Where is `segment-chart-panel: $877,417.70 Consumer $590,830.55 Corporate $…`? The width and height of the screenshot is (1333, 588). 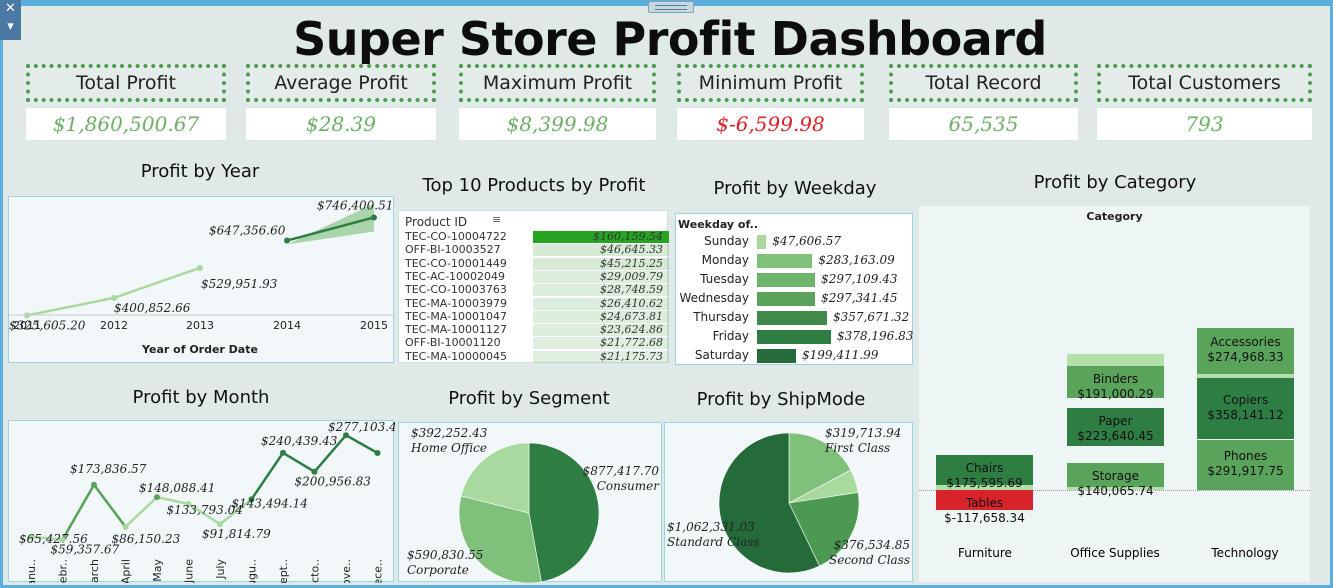
segment-chart-panel: $877,417.70 Consumer $590,830.55 Corporate $… is located at coordinates (530, 503).